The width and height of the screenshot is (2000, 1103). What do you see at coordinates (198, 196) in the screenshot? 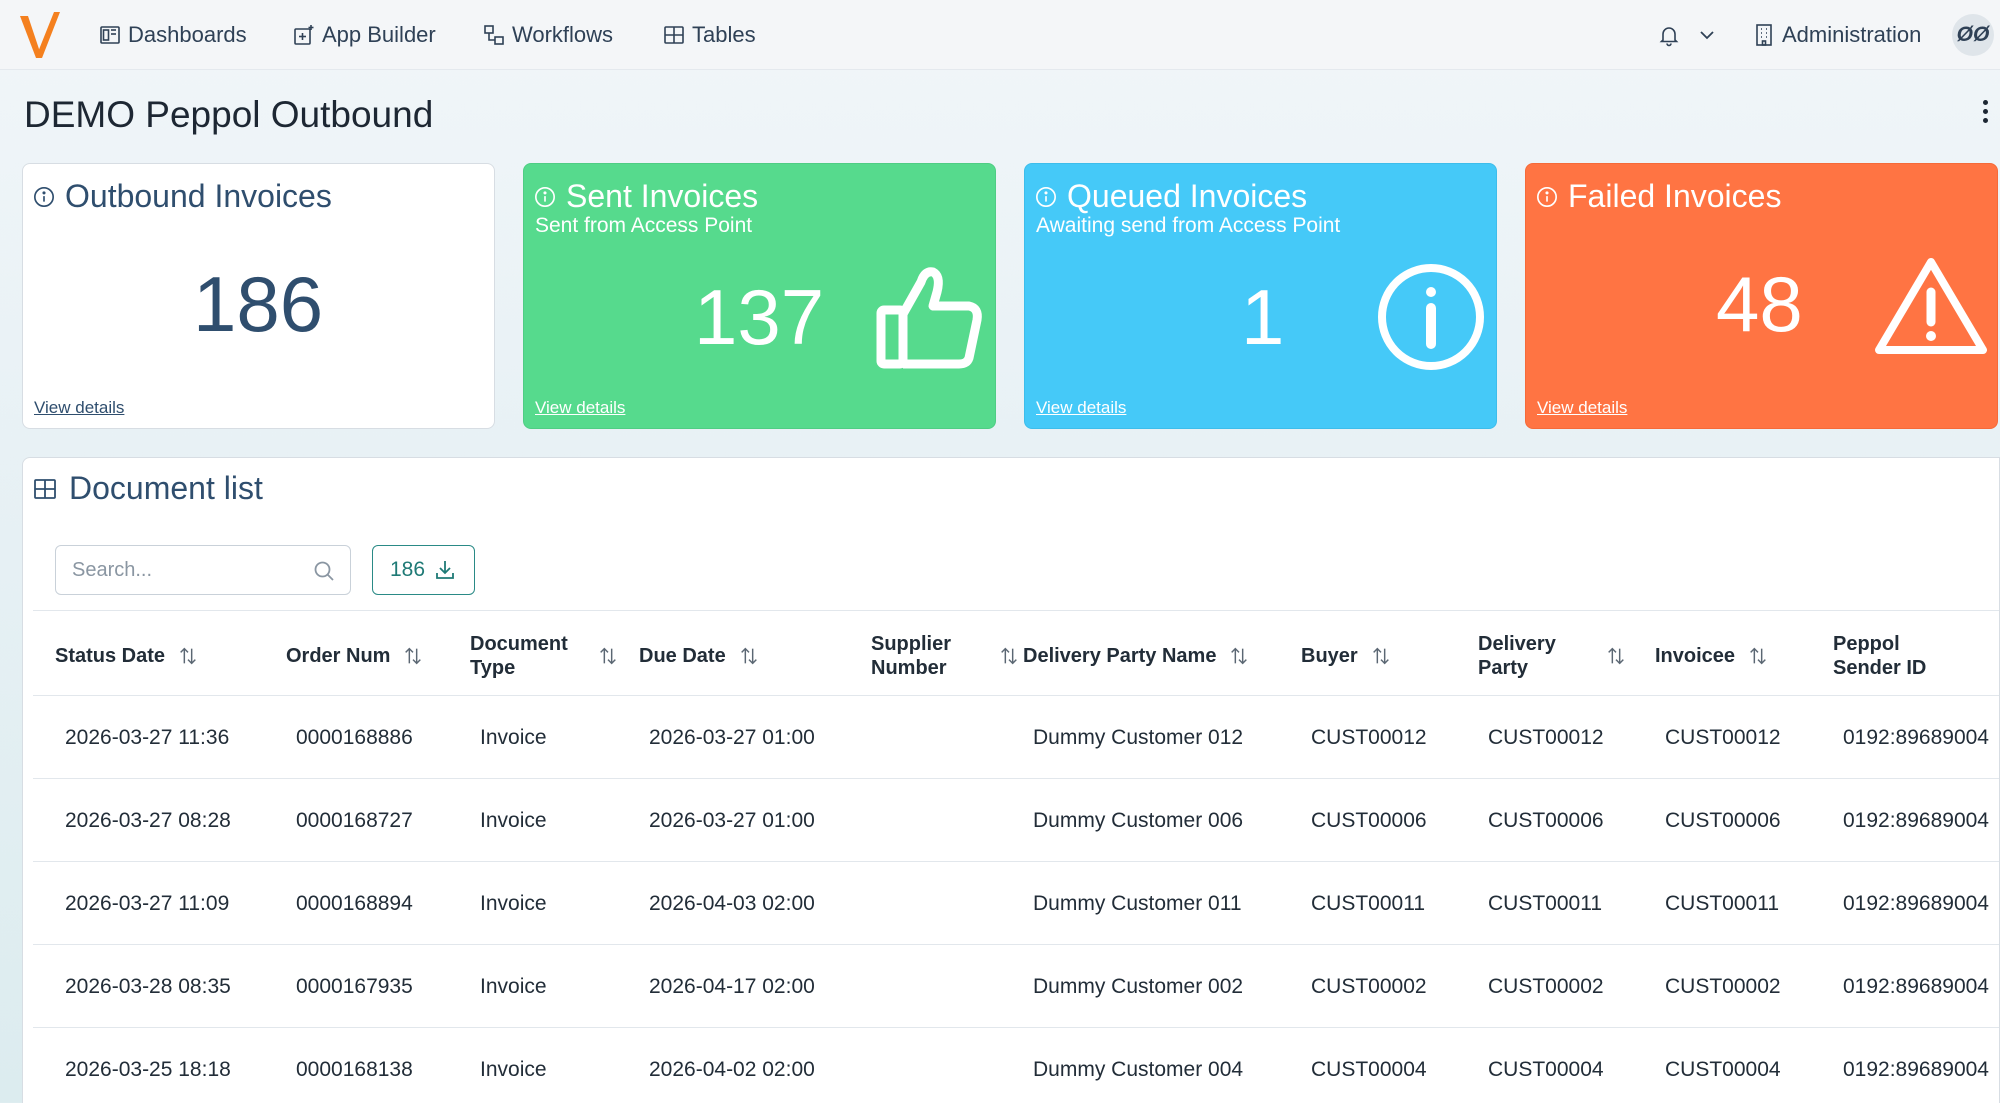
I see `card-title-label: Outbound Invoices` at bounding box center [198, 196].